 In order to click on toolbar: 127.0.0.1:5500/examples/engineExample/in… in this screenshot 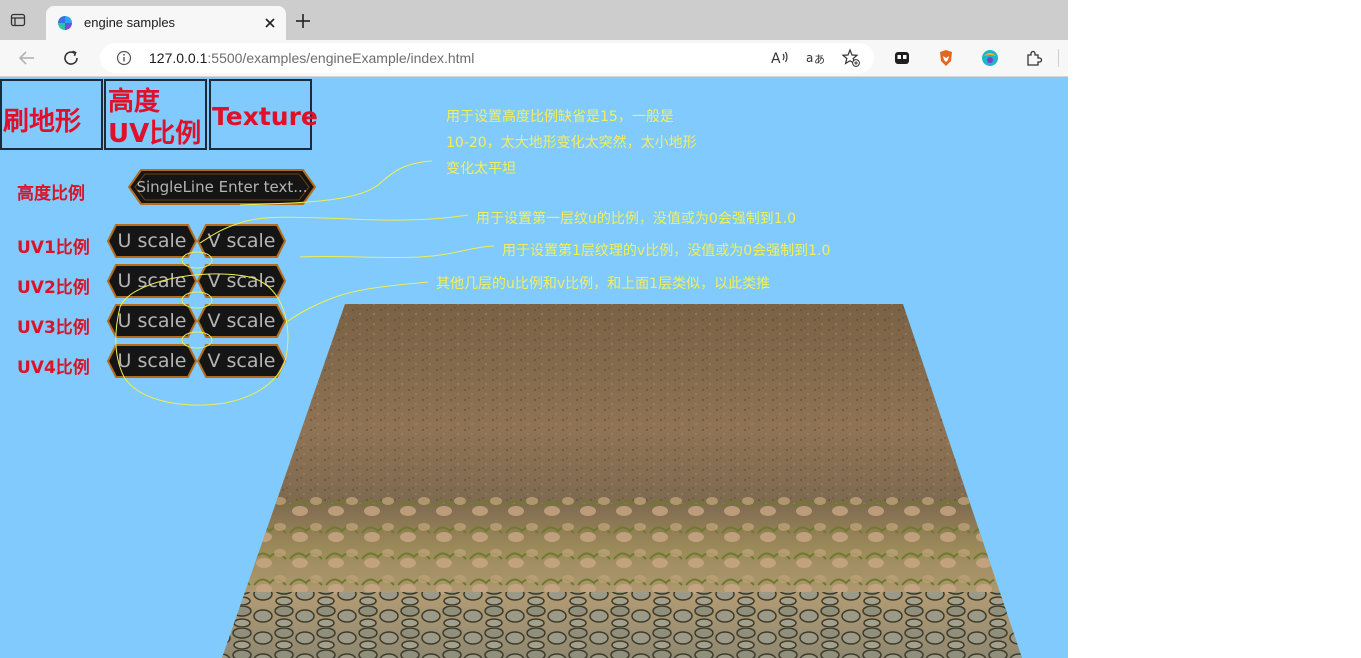, I will do `click(534, 58)`.